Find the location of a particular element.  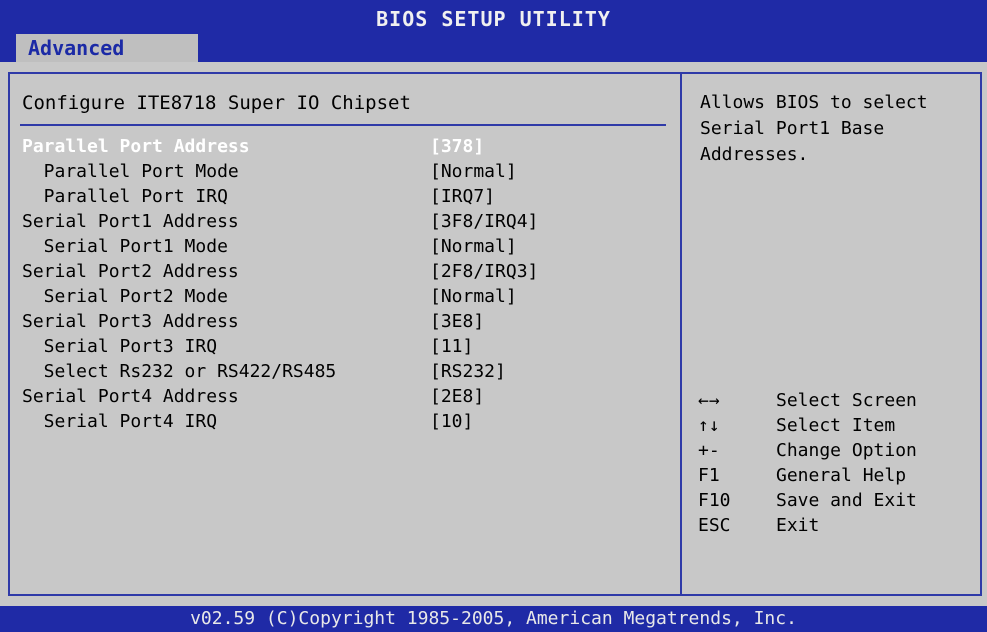

key-hint-exit: ESC Exit is located at coordinates (833, 527).